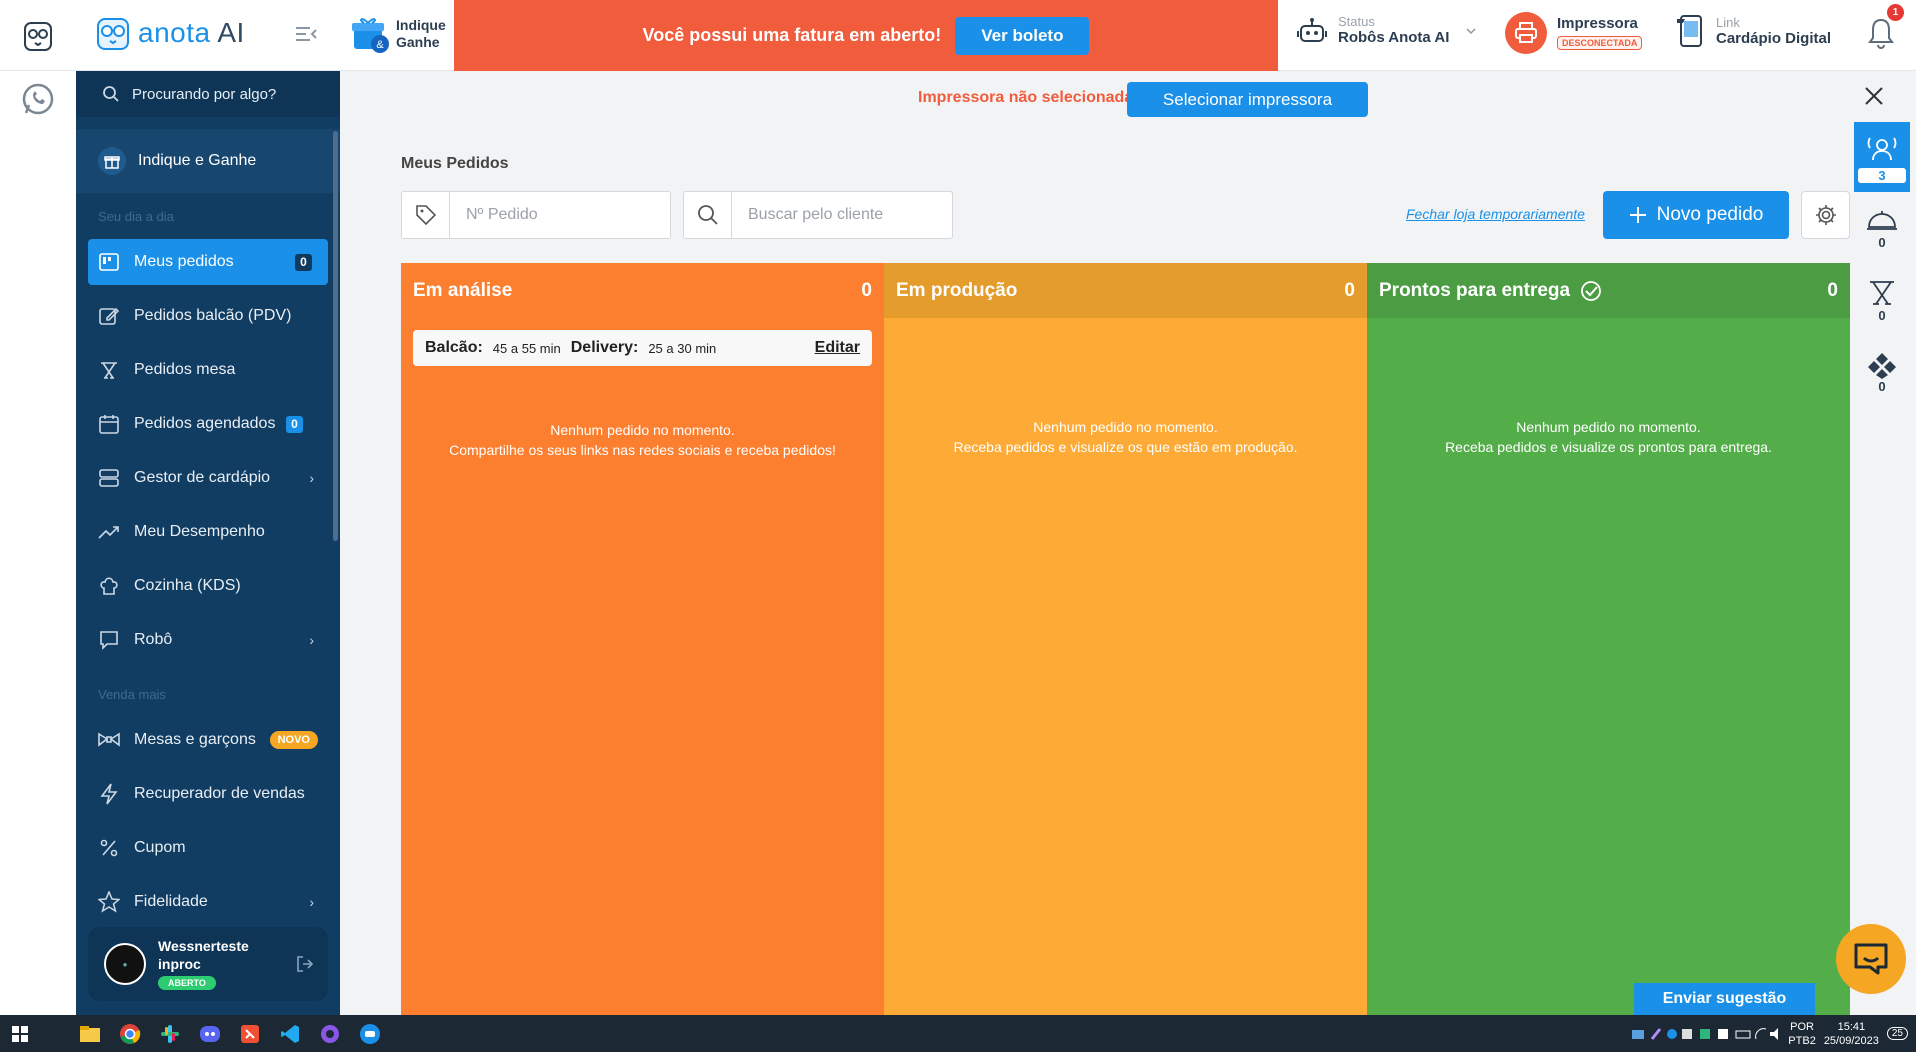 The image size is (1916, 1052). What do you see at coordinates (540, 215) in the screenshot?
I see `order-number-input` at bounding box center [540, 215].